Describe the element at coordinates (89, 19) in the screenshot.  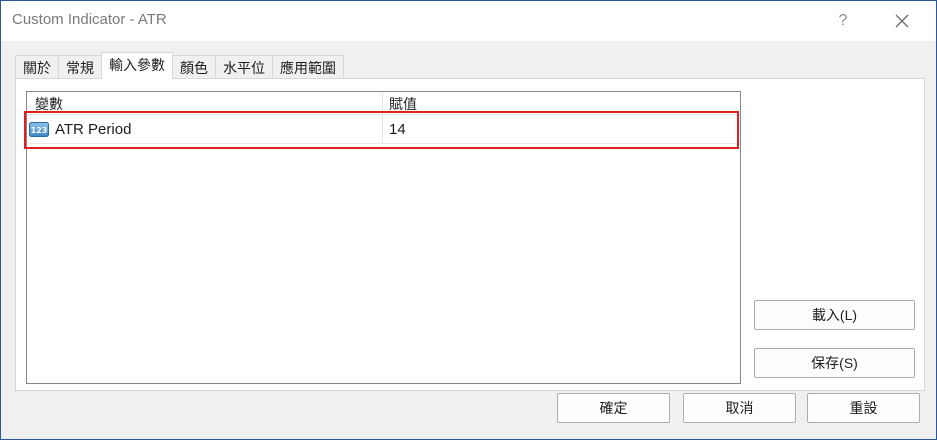
I see `window-title: Custom Indicator - ATR` at that location.